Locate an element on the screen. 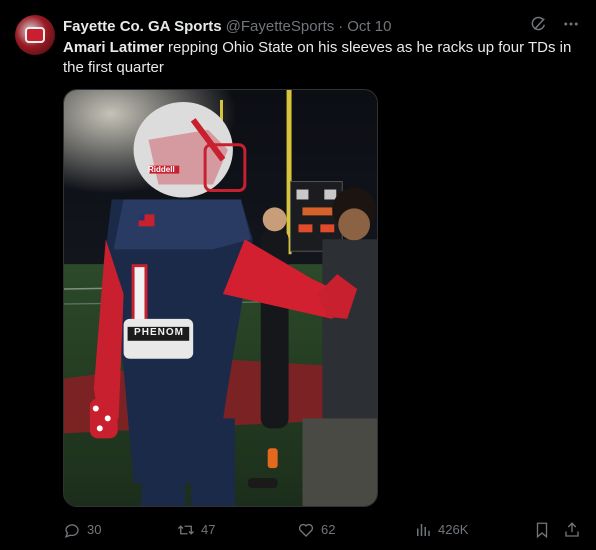  tweet-actions: 30 47 62 426K is located at coordinates (323, 530).